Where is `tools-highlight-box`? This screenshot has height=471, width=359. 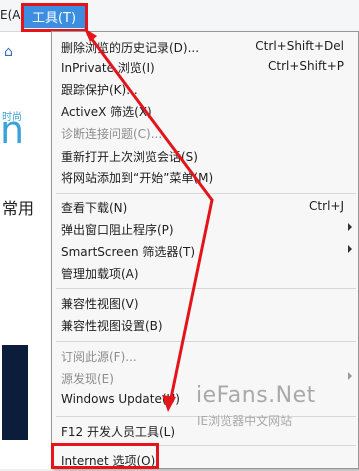 tools-highlight-box is located at coordinates (54, 17).